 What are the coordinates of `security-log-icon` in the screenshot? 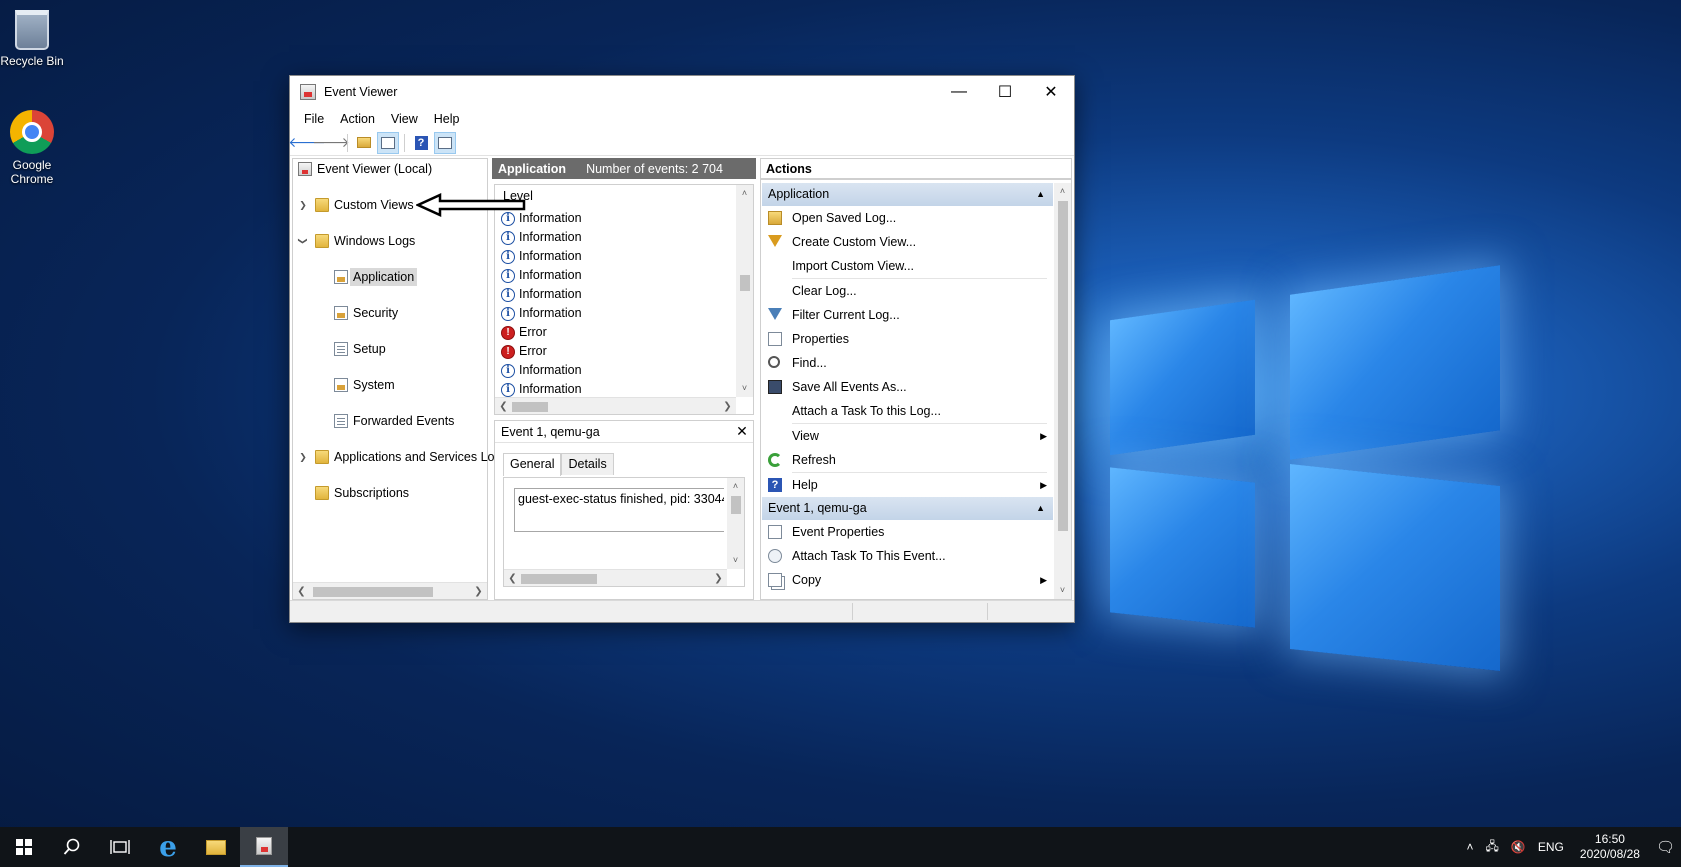 It's located at (341, 313).